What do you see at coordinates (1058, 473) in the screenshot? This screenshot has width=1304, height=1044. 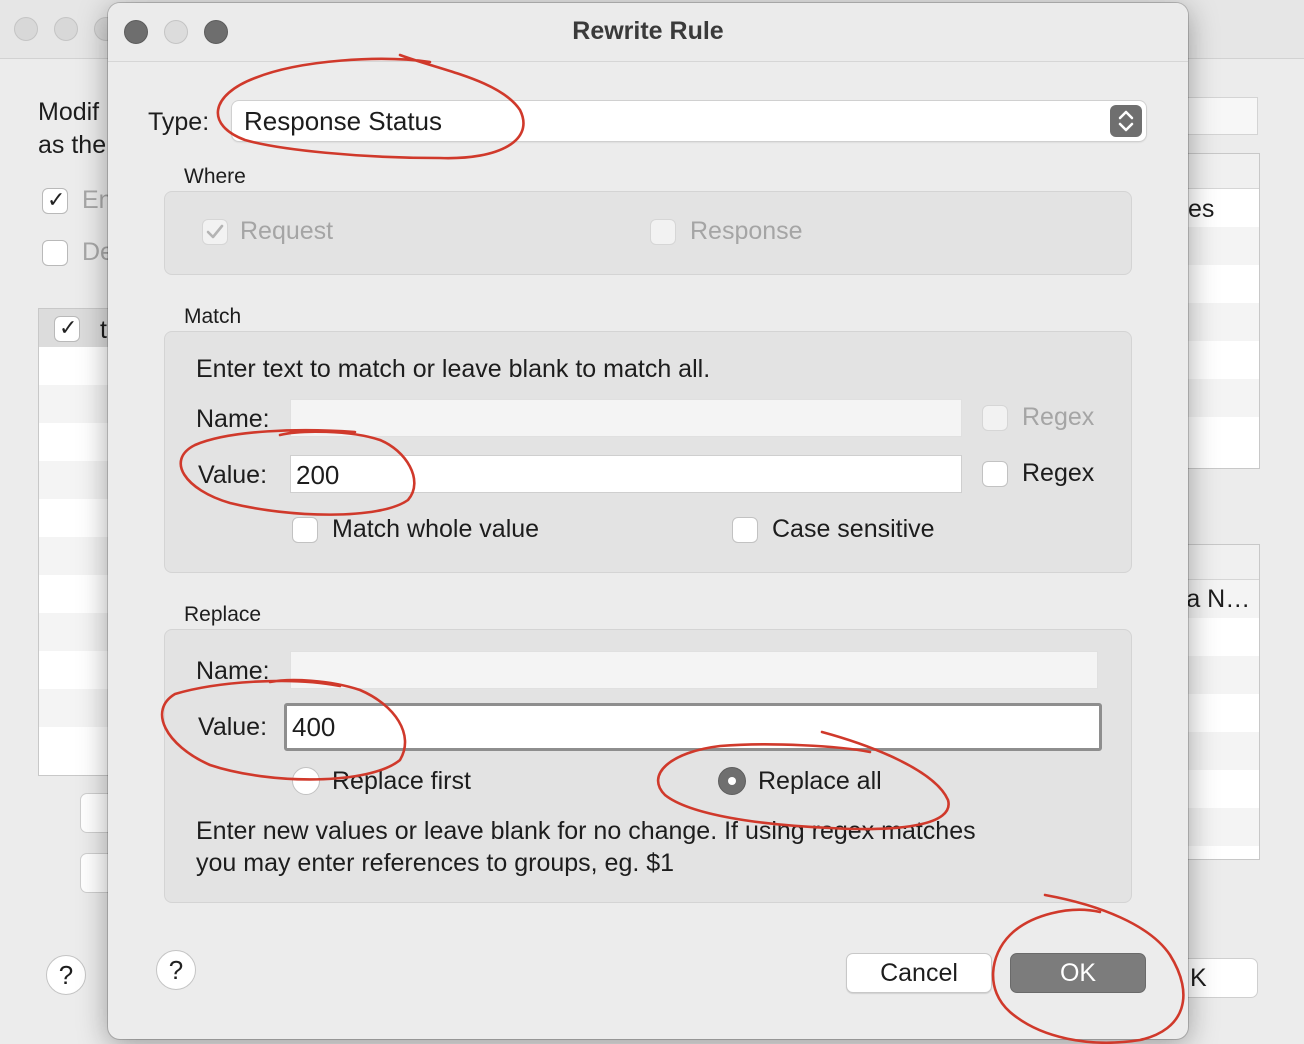 I see `match-value-regex-label: Regex` at bounding box center [1058, 473].